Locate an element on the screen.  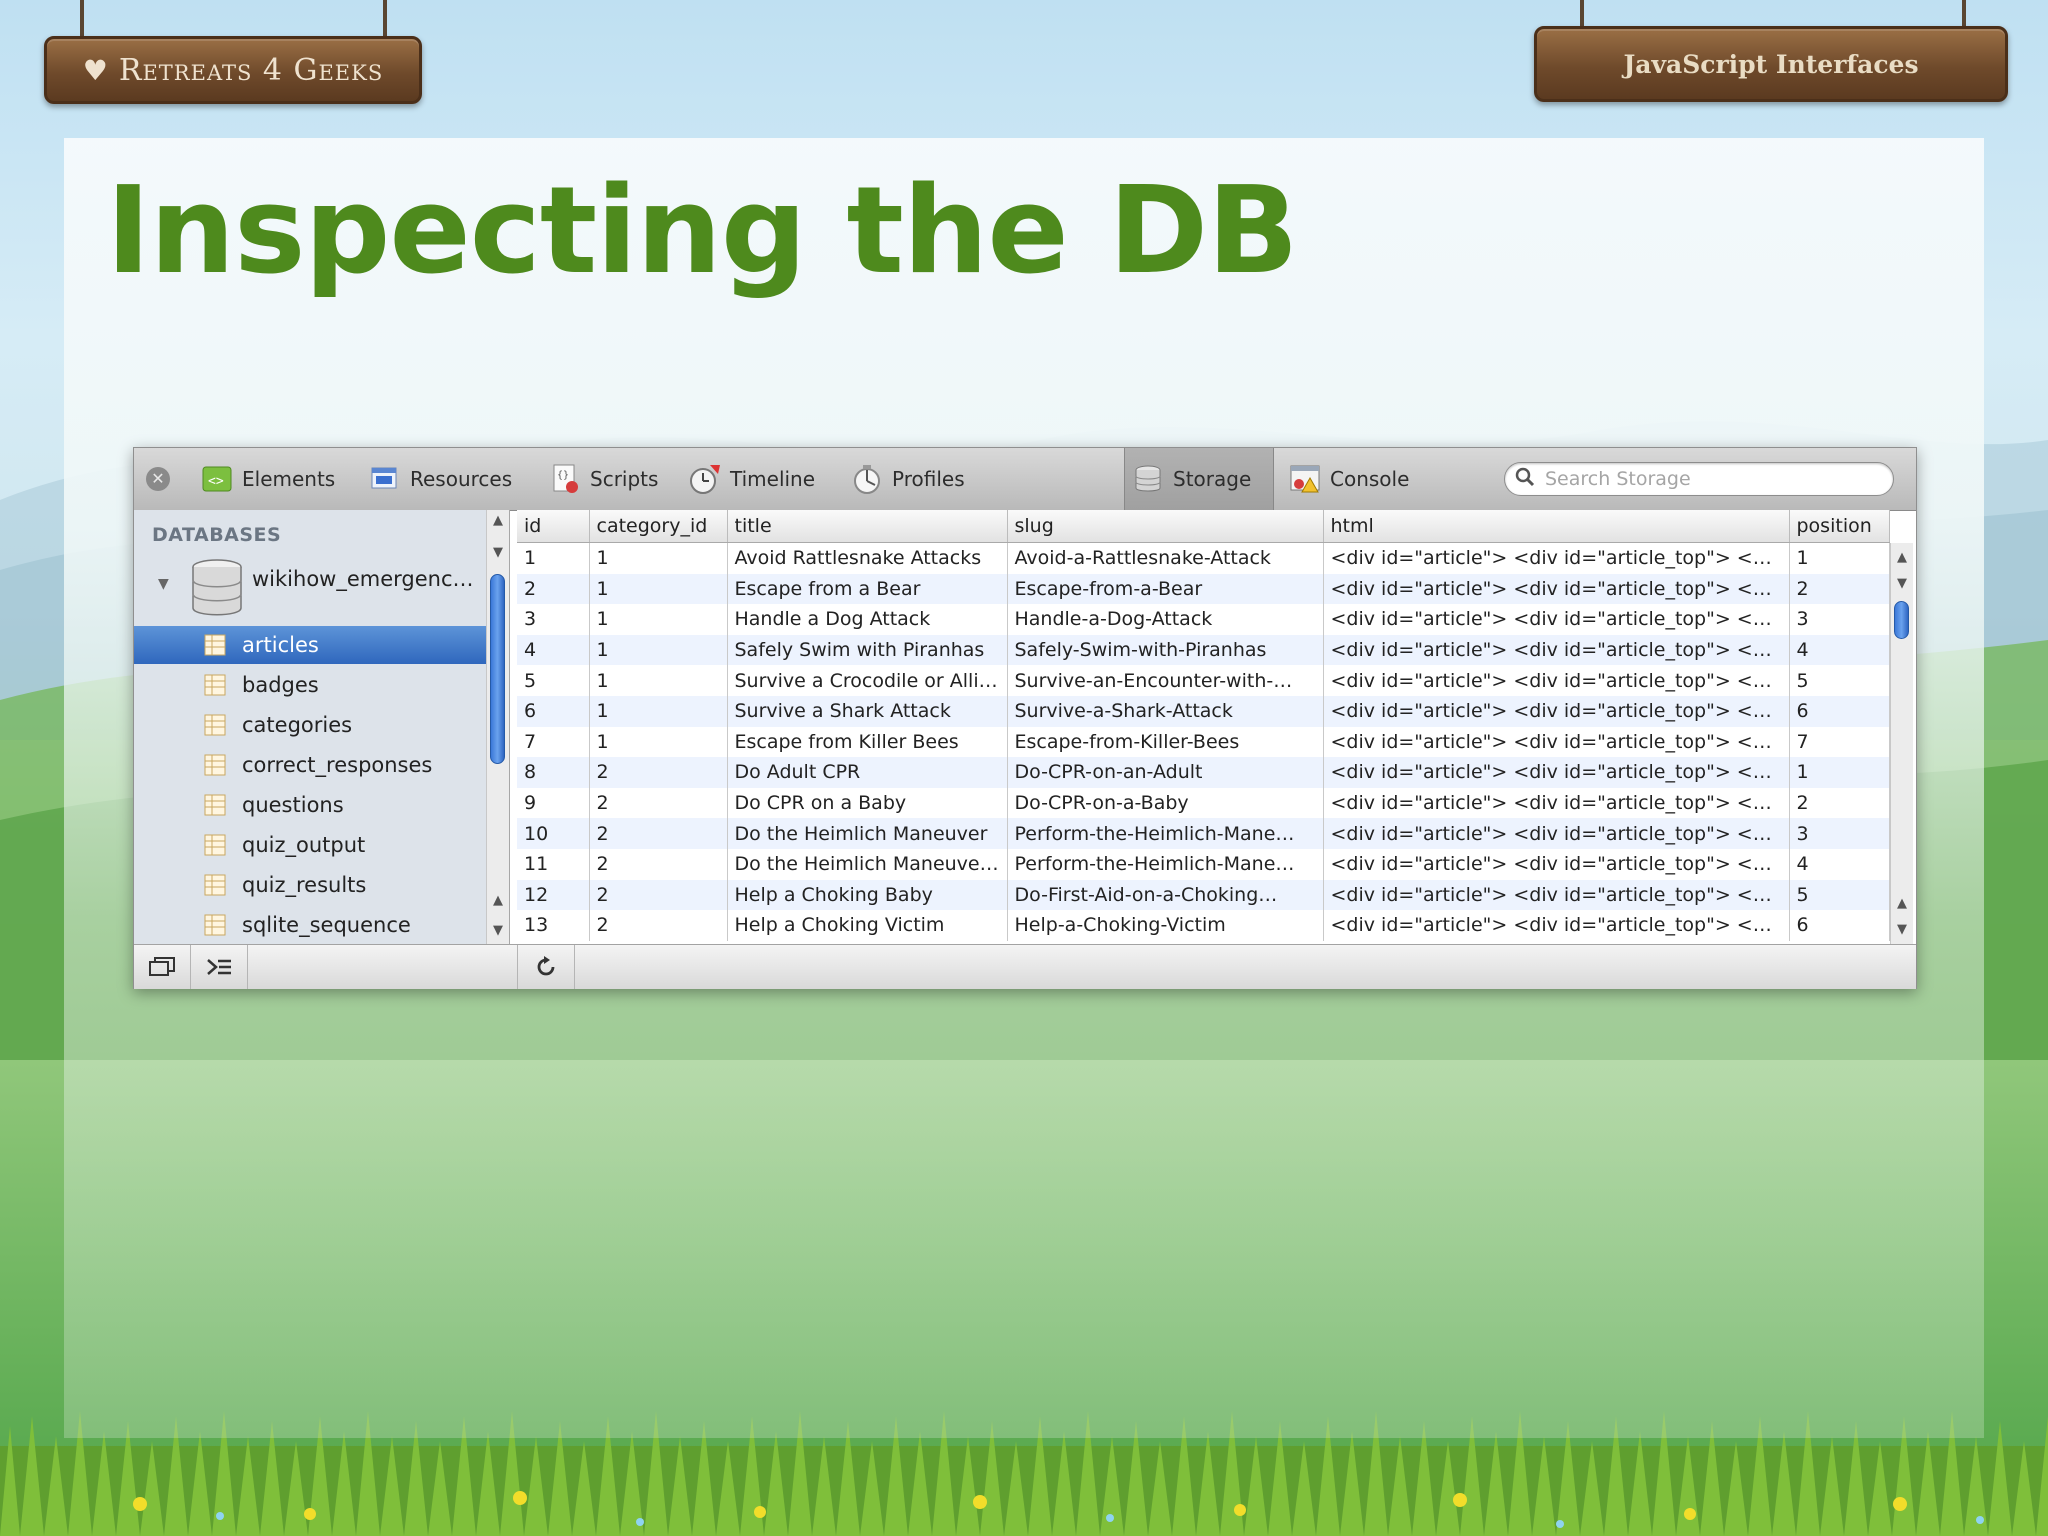
sidebar-scrollbar: ▲ ▼ ▲ ▼ is located at coordinates (498, 727).